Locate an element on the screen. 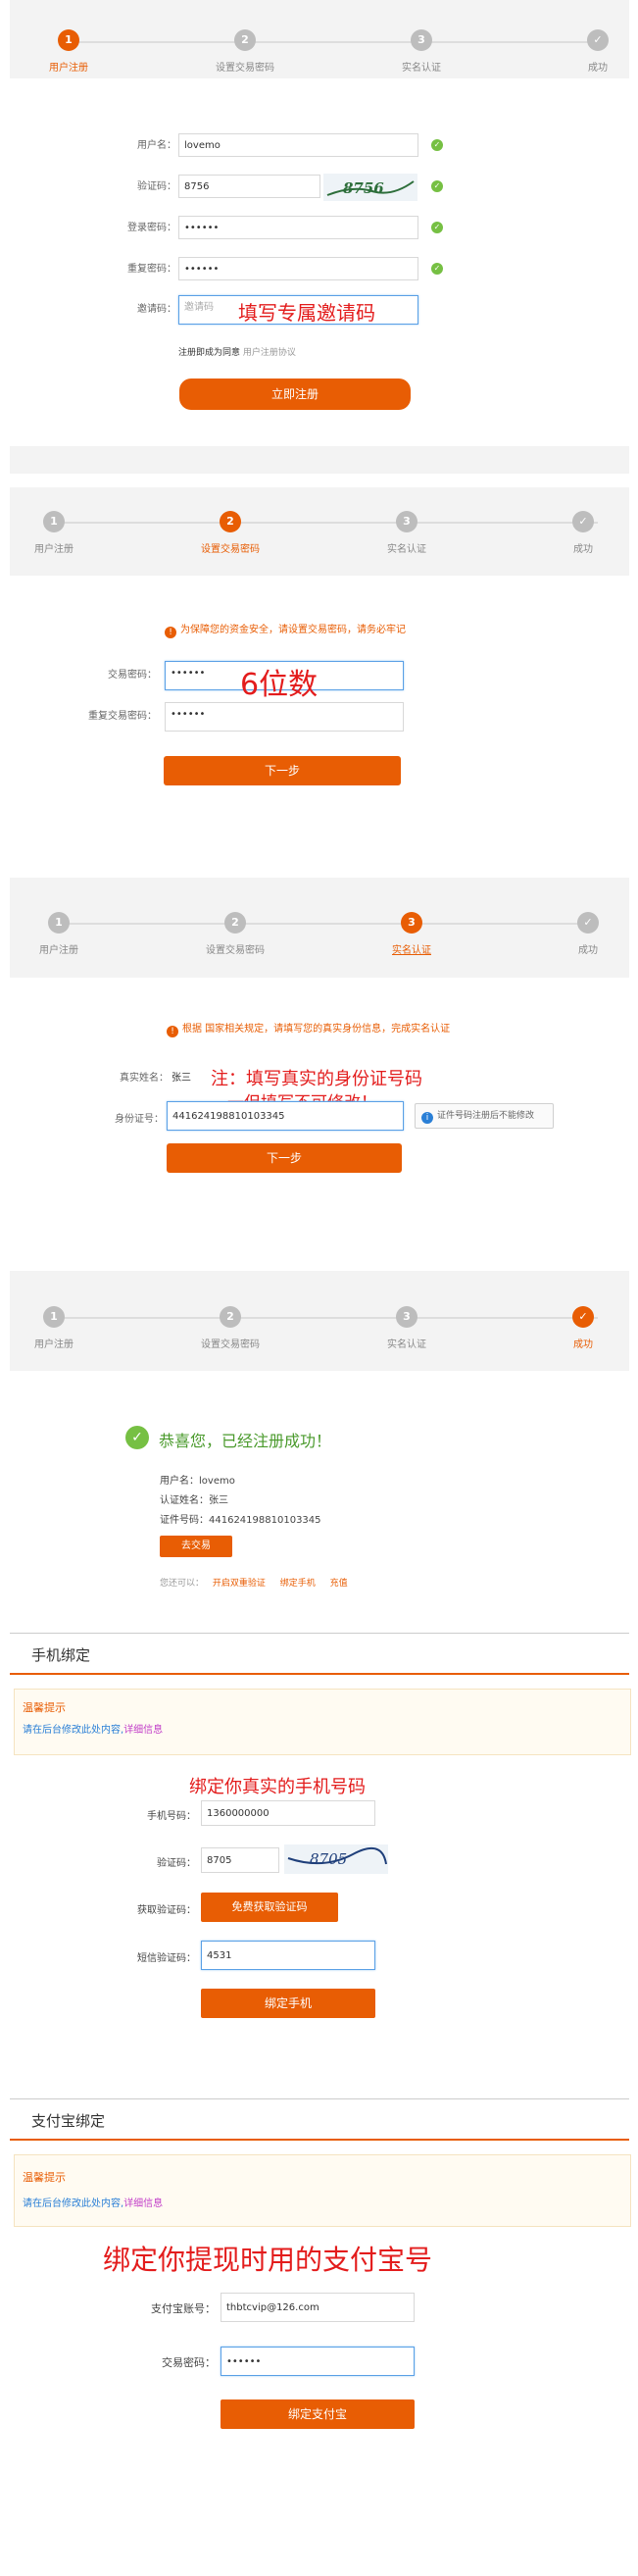 Image resolution: width=638 pixels, height=2576 pixels. repeat-password-input: •••••• is located at coordinates (298, 268).